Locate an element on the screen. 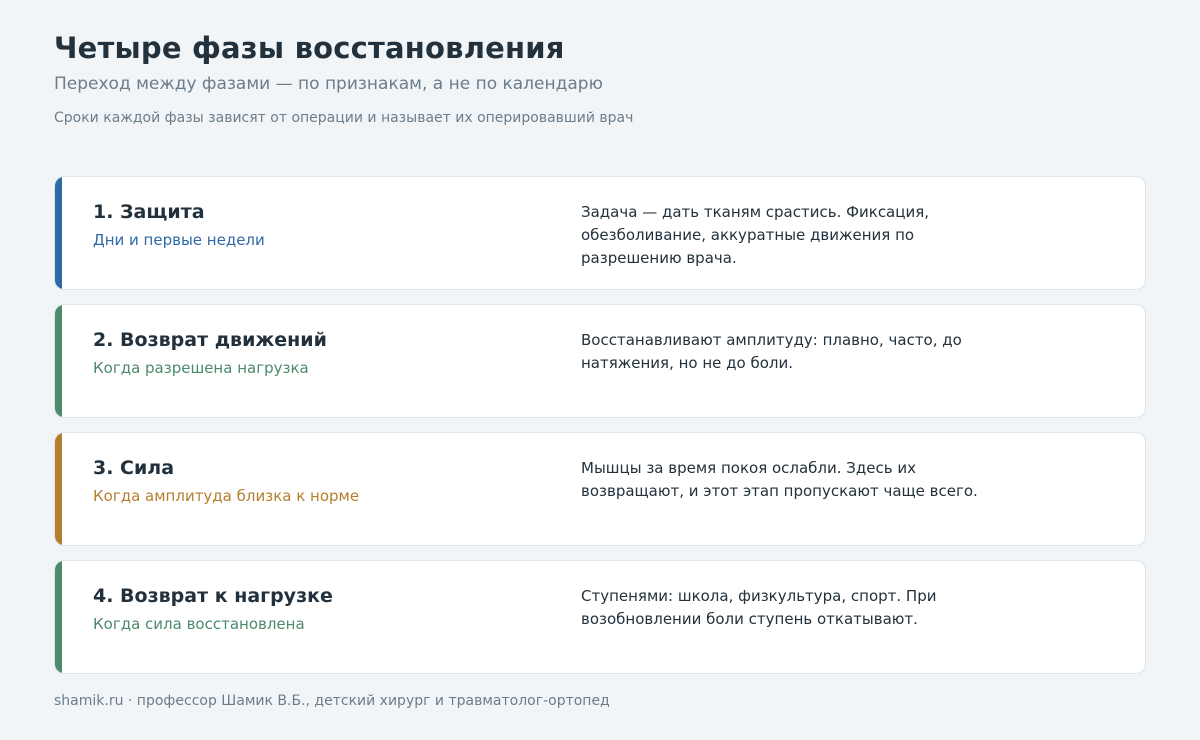  phase-title: 2. Возврат движений is located at coordinates (210, 340).